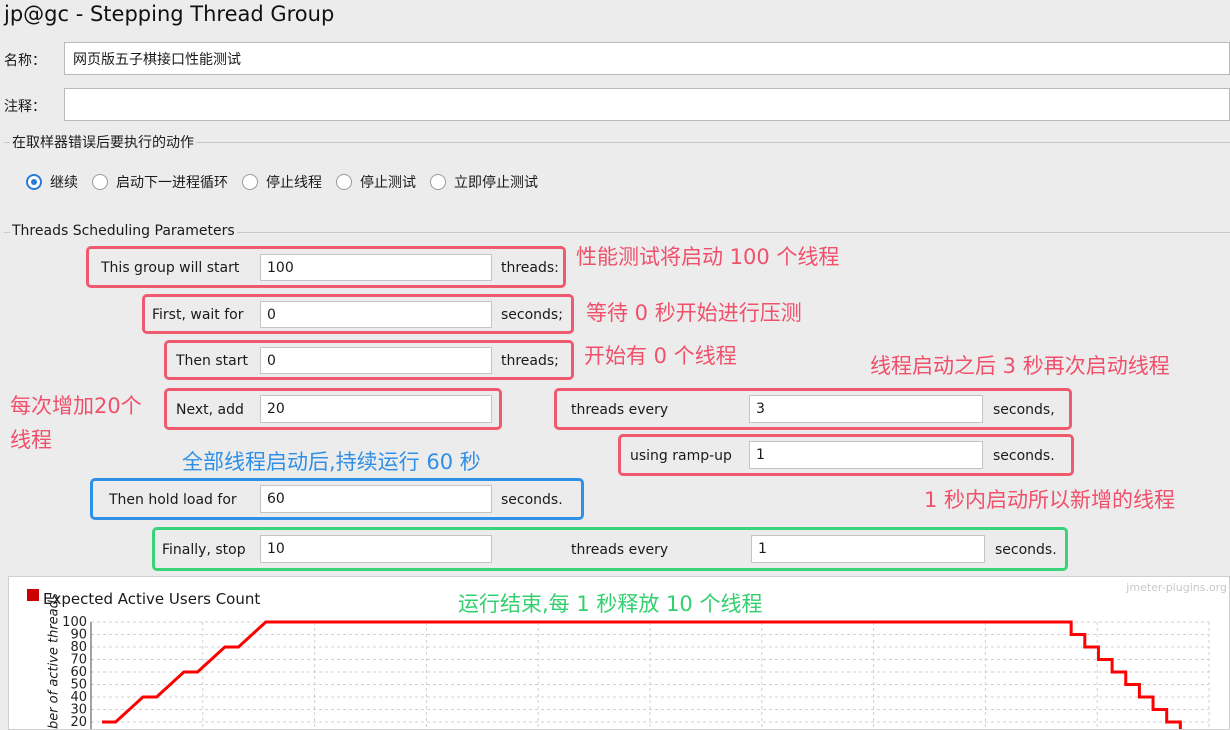 The height and width of the screenshot is (730, 1230). What do you see at coordinates (1176, 587) in the screenshot?
I see `watermark: jmeter-plugins.org` at bounding box center [1176, 587].